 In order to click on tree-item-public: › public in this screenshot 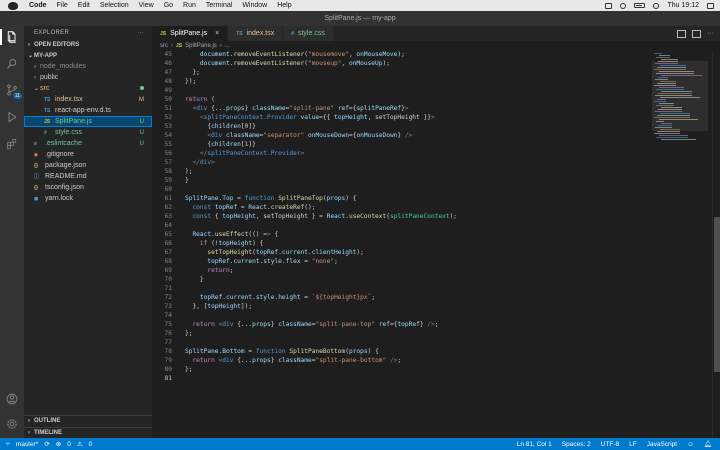, I will do `click(88, 77)`.